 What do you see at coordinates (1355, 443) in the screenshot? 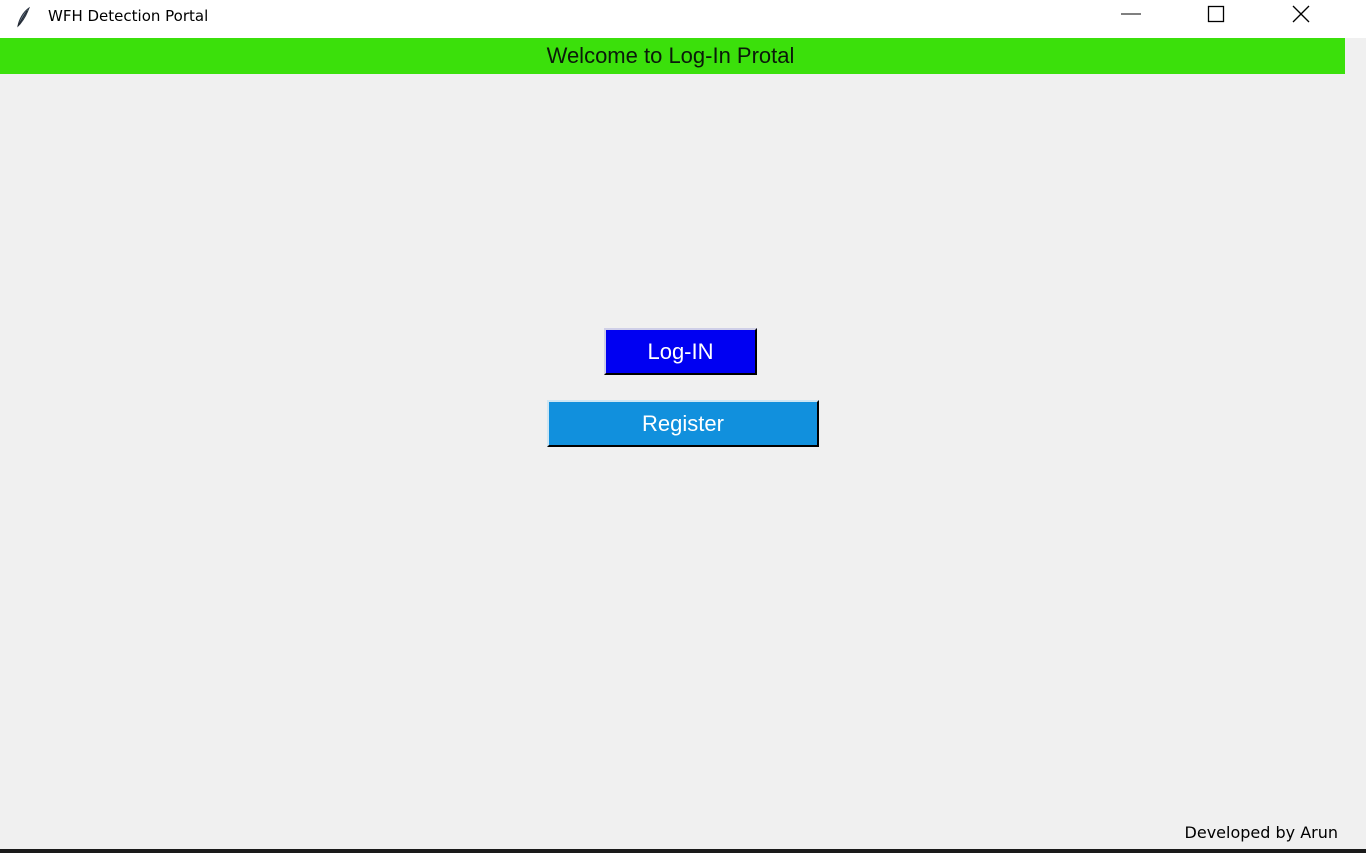
I see `window-edge` at bounding box center [1355, 443].